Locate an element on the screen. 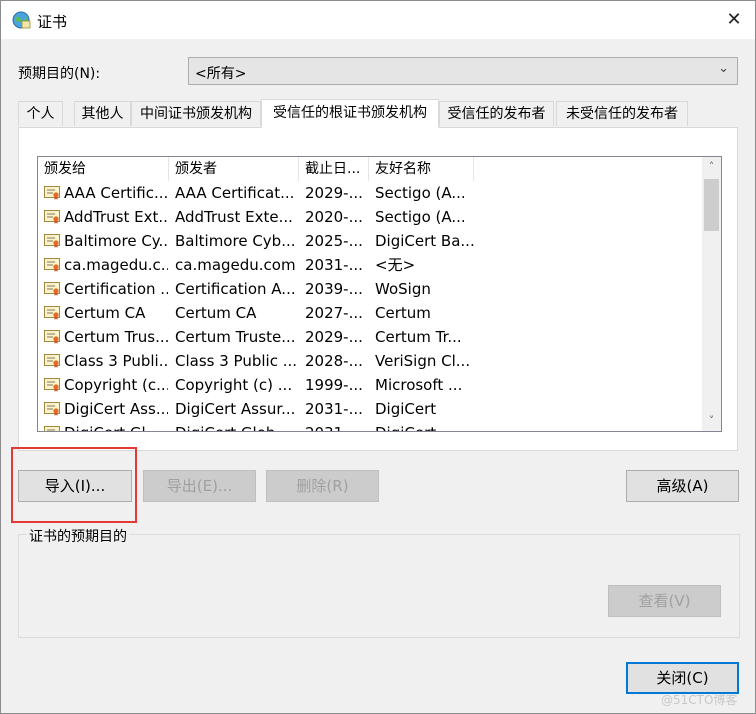 This screenshot has width=756, height=714. tab-trusted-publishers: 受信任的发布者 is located at coordinates (496, 113).